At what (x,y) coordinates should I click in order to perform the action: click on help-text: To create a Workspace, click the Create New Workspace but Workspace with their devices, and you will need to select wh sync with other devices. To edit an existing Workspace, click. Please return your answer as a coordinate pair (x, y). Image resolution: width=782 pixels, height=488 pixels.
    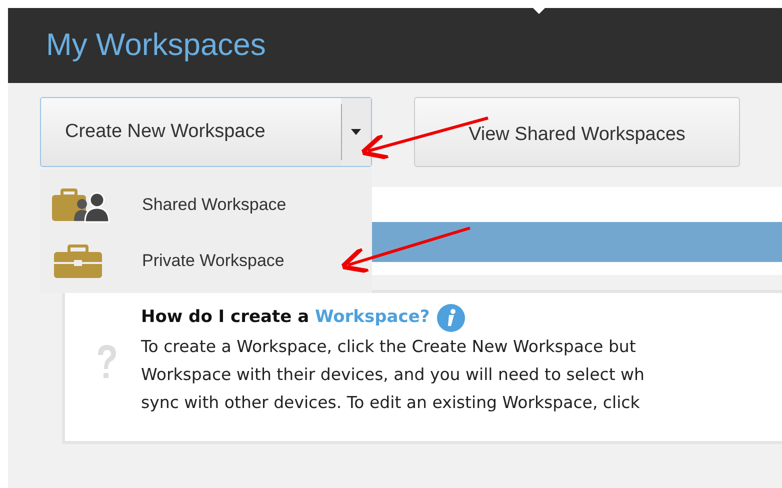
    Looking at the image, I should click on (393, 375).